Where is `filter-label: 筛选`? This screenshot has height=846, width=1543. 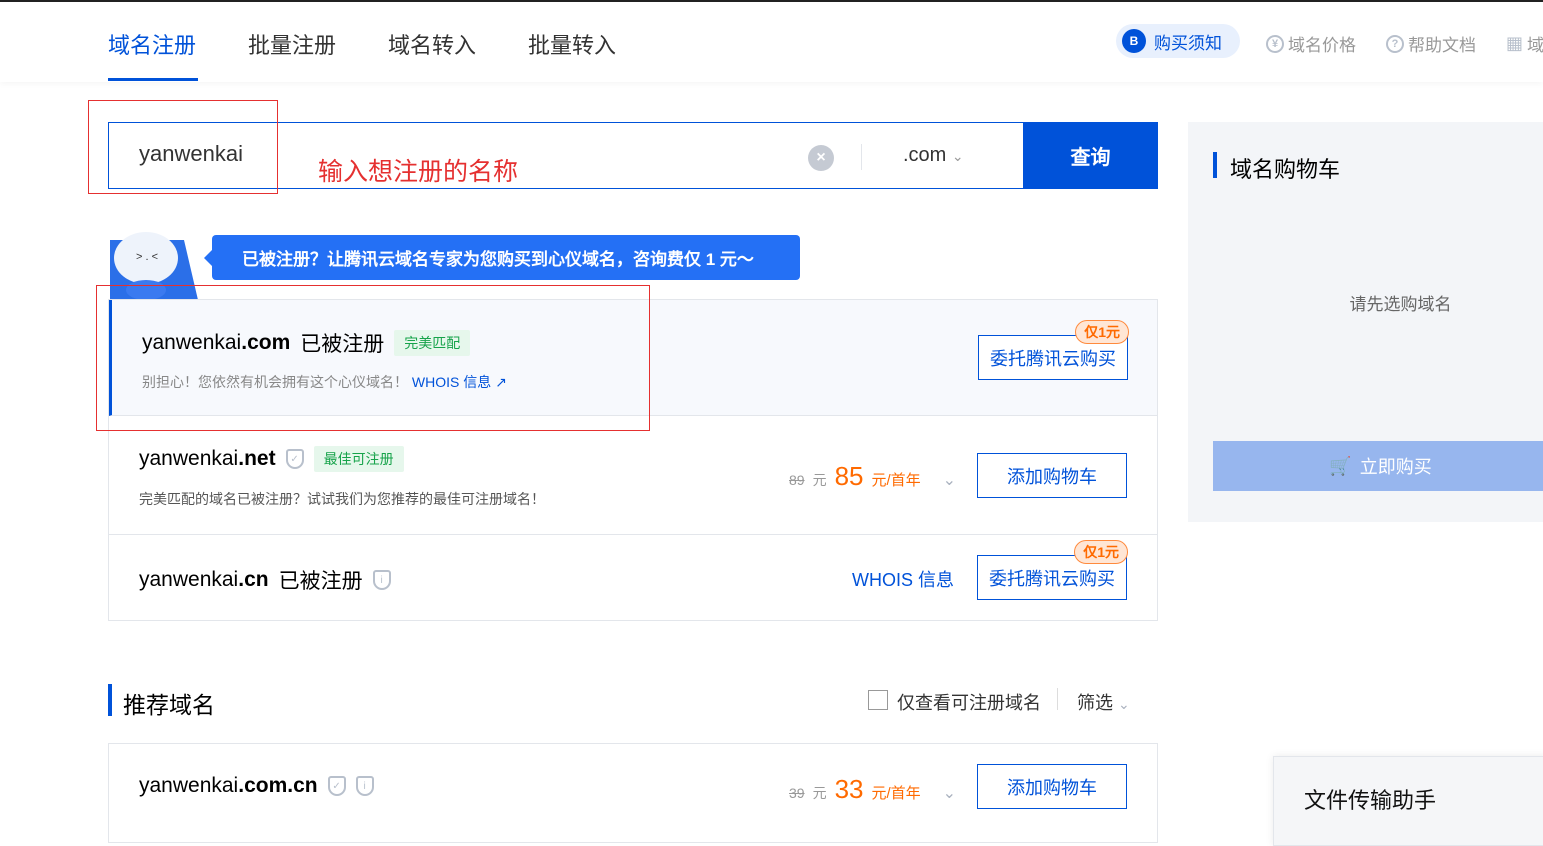 filter-label: 筛选 is located at coordinates (1095, 703).